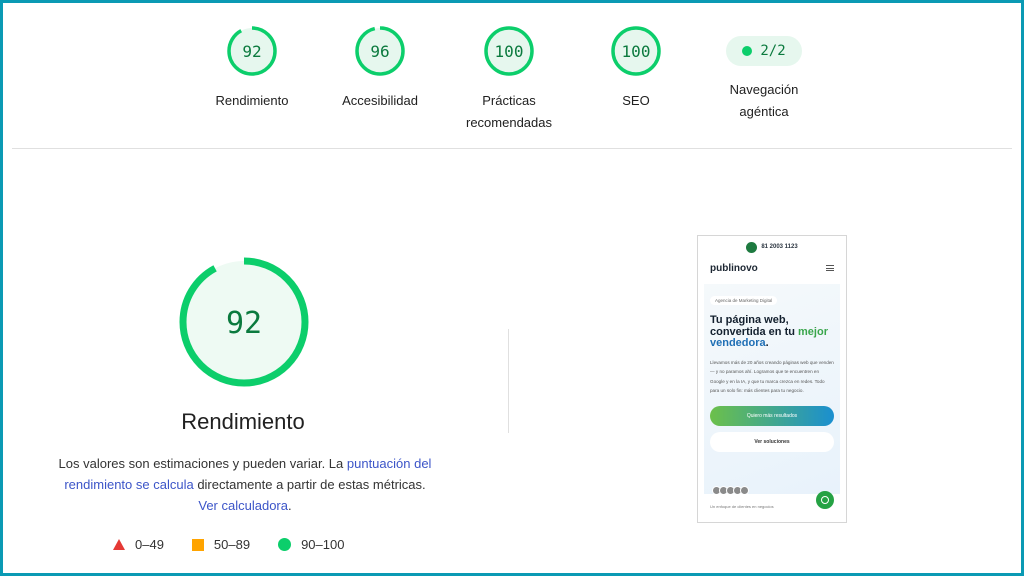 This screenshot has width=1024, height=576. I want to click on gauge-label: Accesibilidad, so click(380, 100).